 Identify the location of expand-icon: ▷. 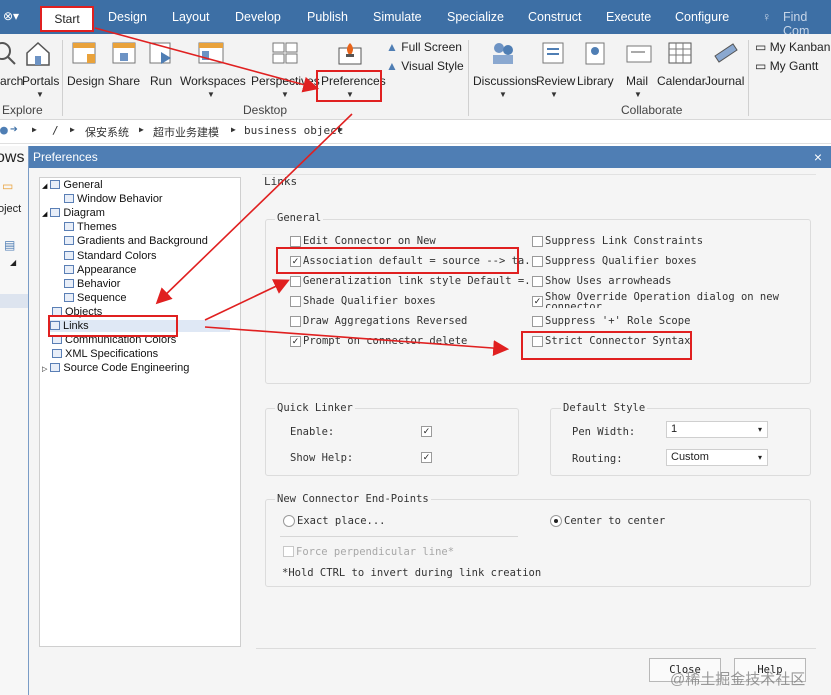
(44, 369).